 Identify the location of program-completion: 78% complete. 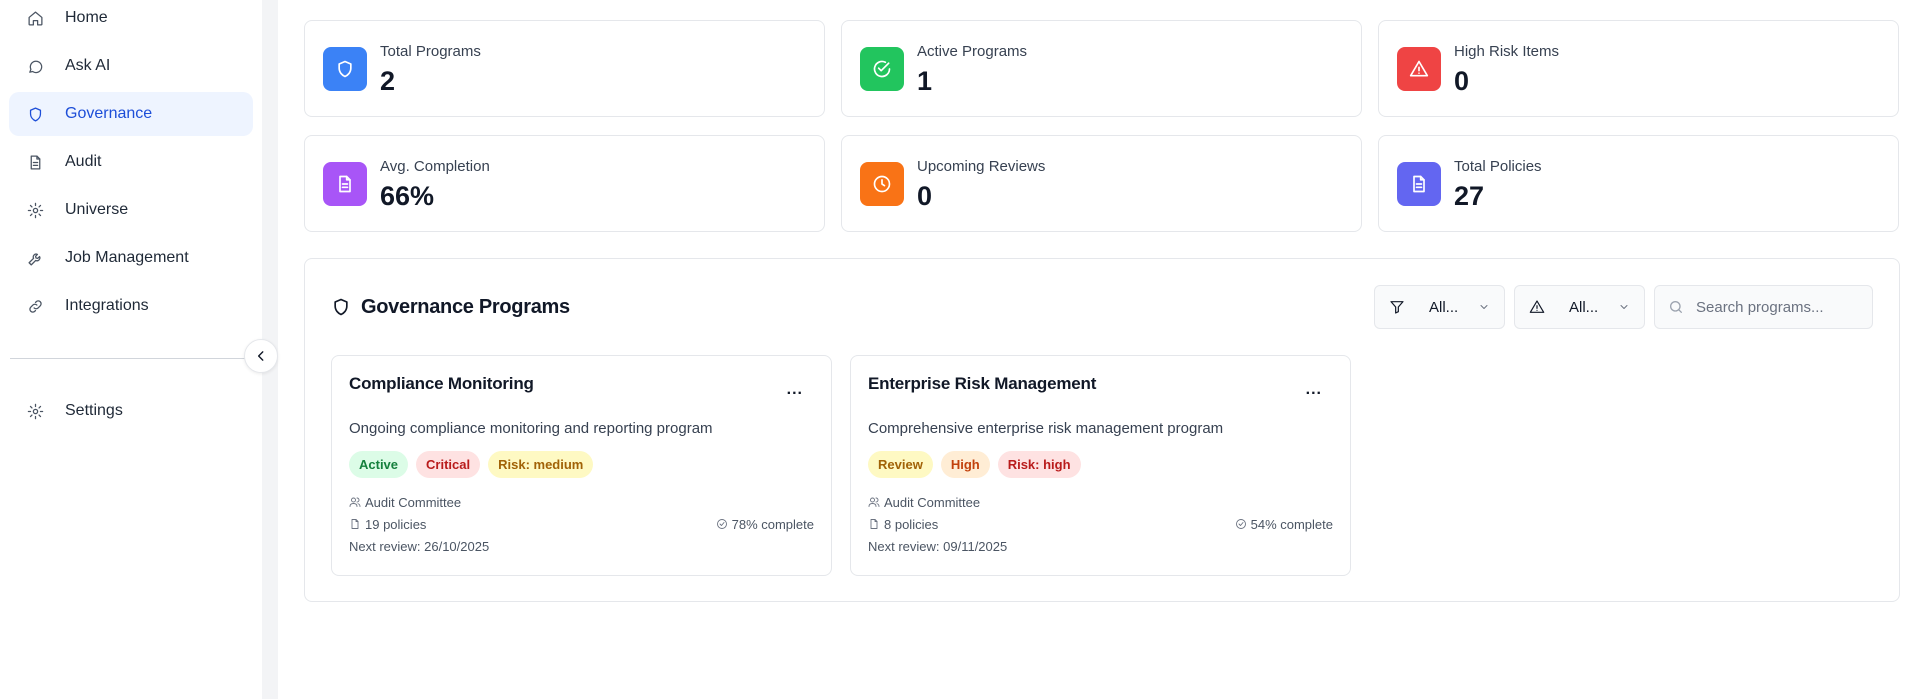
(765, 524).